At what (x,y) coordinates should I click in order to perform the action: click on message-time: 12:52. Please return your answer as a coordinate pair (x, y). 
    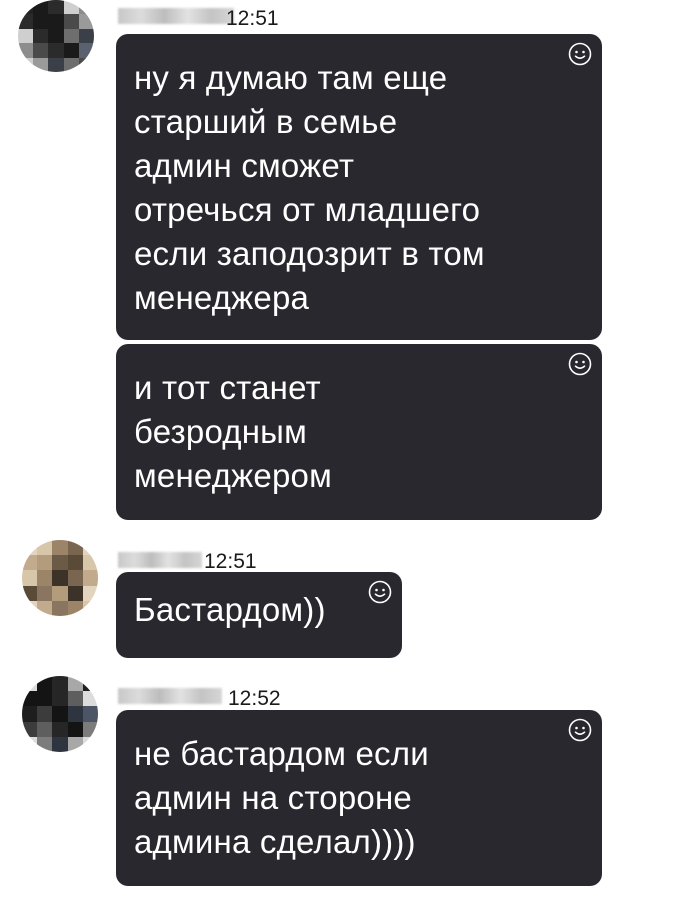
    Looking at the image, I should click on (254, 698).